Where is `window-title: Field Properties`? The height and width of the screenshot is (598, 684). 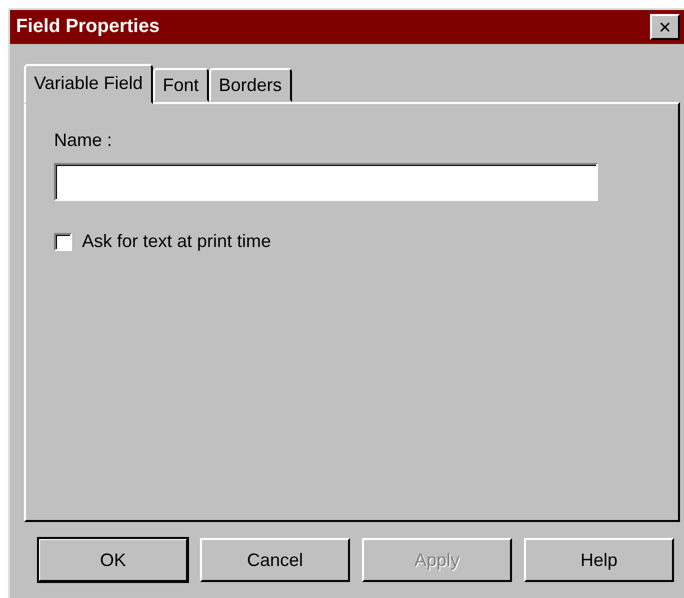 window-title: Field Properties is located at coordinates (88, 27).